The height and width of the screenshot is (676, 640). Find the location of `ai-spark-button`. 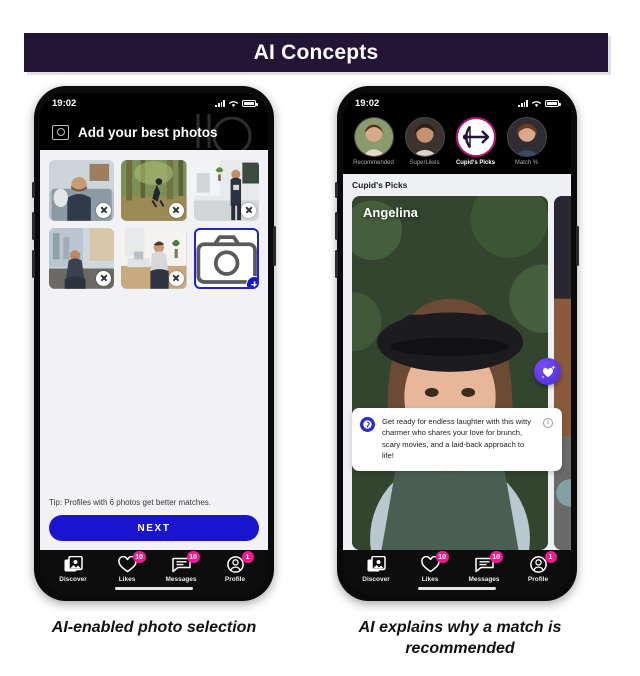

ai-spark-button is located at coordinates (547, 371).